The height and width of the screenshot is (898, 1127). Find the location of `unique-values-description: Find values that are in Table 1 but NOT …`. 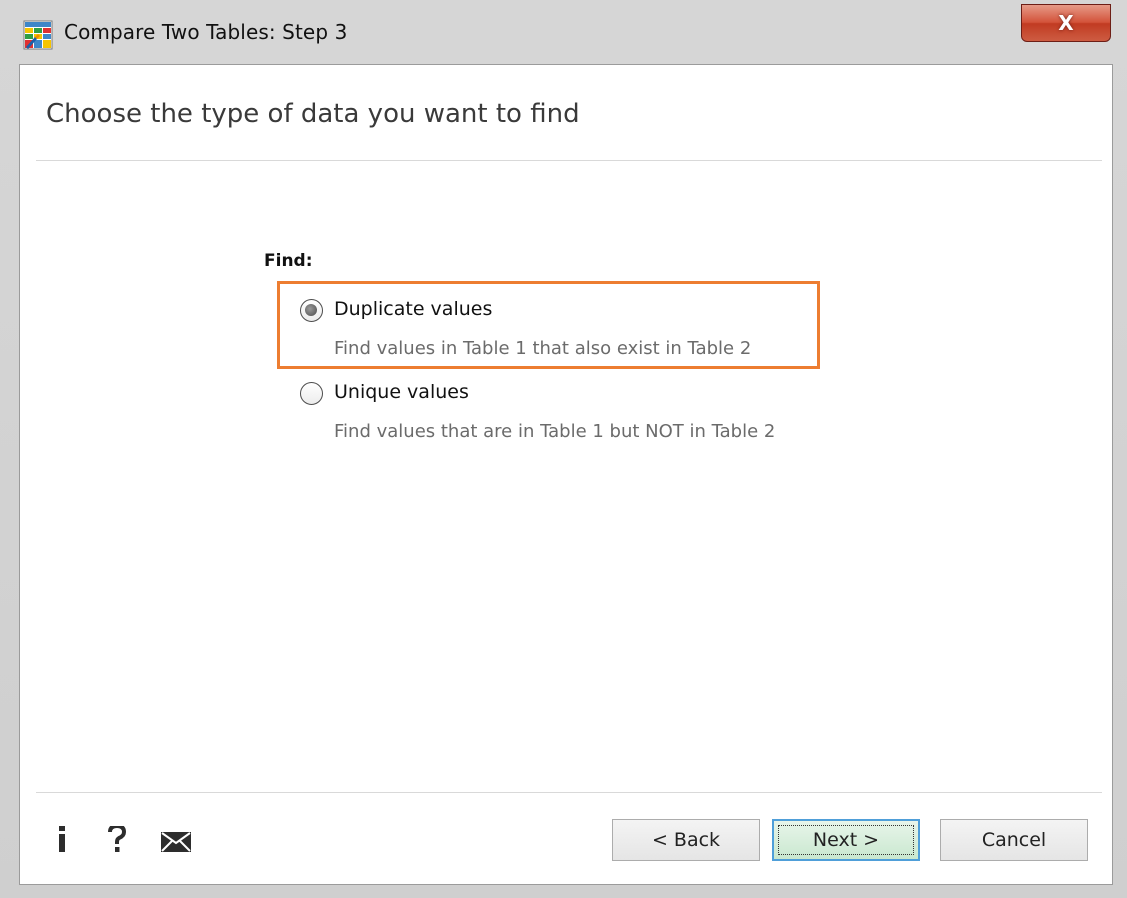

unique-values-description: Find values that are in Table 1 but NOT … is located at coordinates (555, 431).